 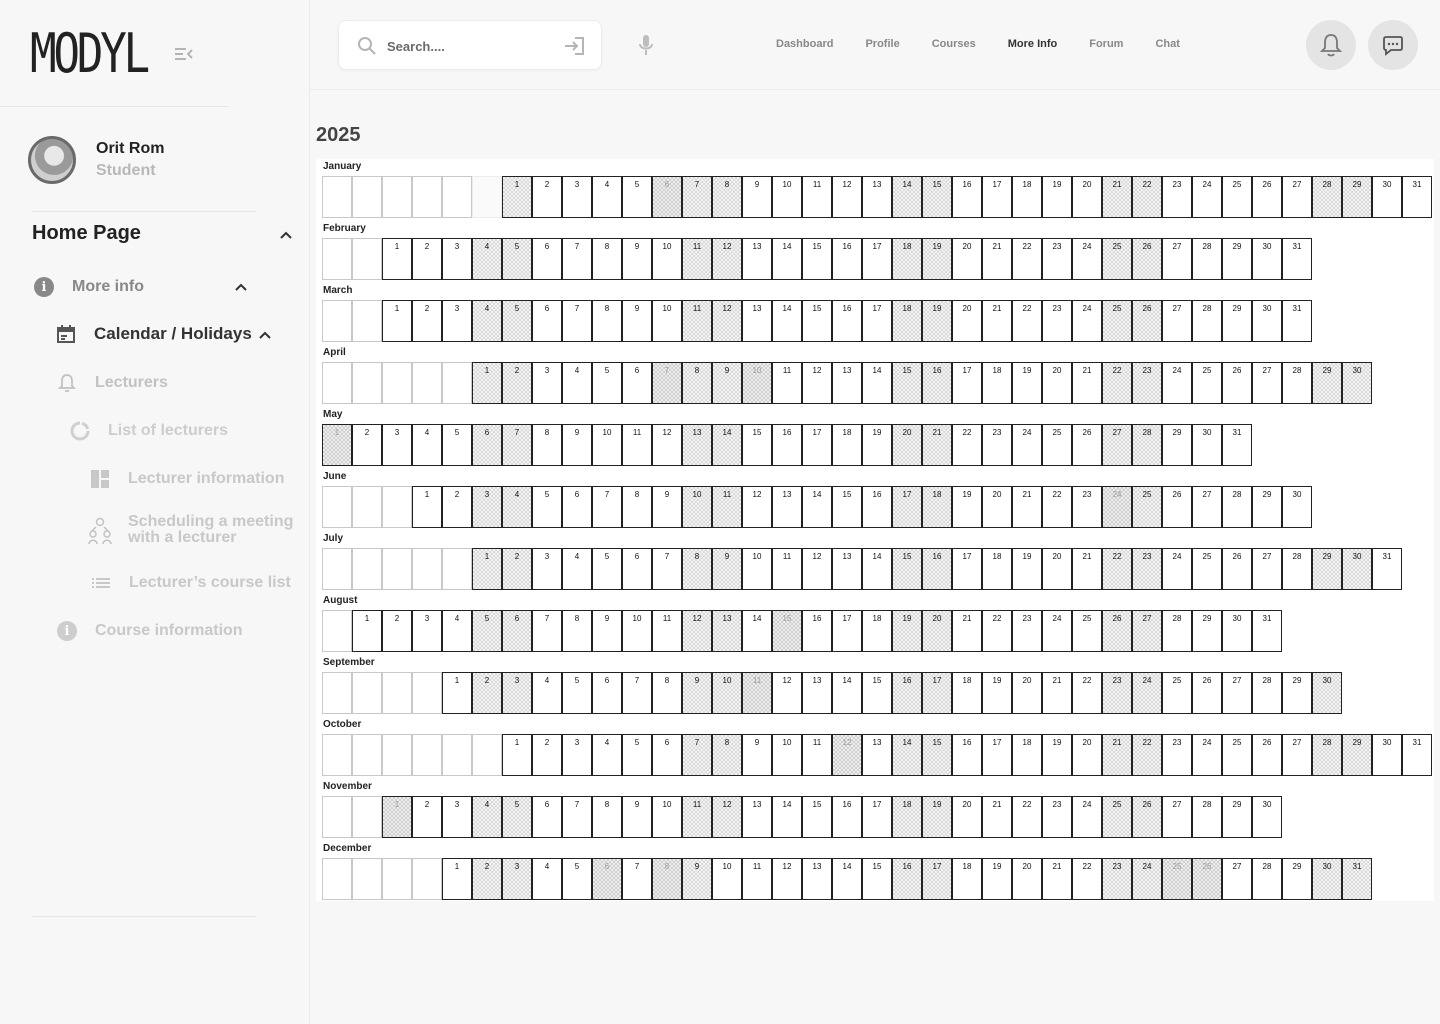 I want to click on microphone-icon, so click(x=646, y=45).